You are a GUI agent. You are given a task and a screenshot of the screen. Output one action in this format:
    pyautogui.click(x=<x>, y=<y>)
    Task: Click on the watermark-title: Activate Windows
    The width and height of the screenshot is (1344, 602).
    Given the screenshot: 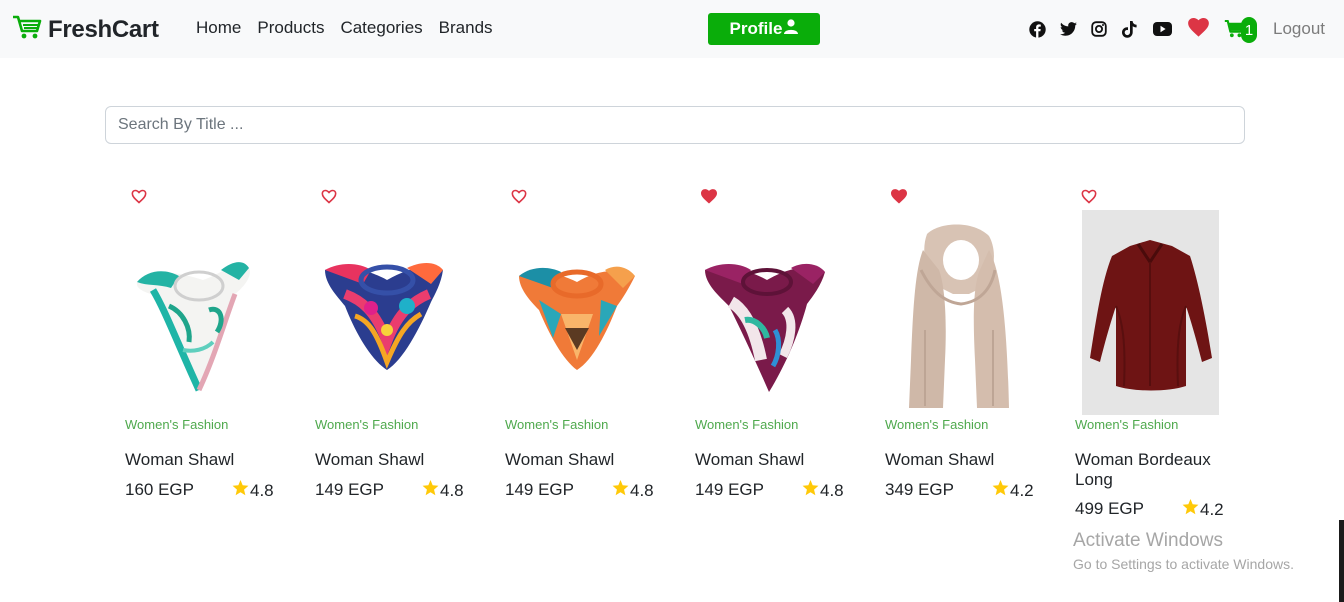 What is the action you would take?
    pyautogui.click(x=1148, y=540)
    